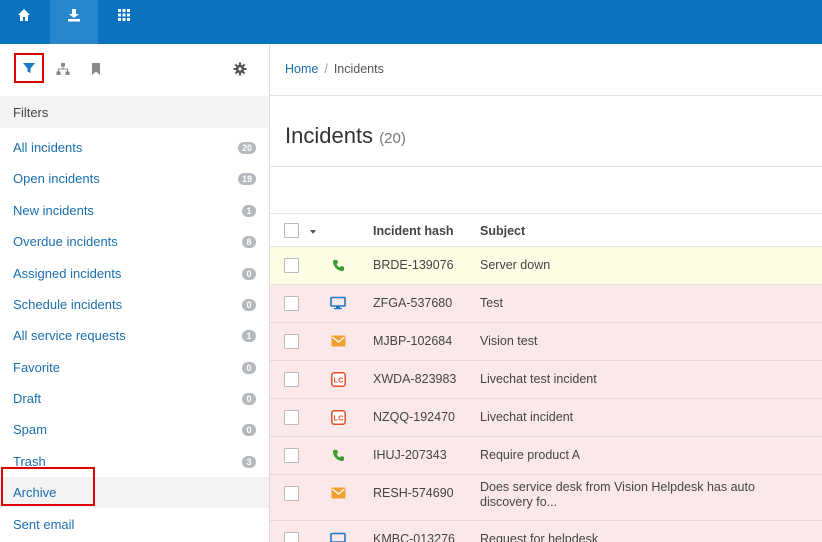 The height and width of the screenshot is (542, 822). What do you see at coordinates (414, 537) in the screenshot?
I see `incident-hash: KMBC-013276` at bounding box center [414, 537].